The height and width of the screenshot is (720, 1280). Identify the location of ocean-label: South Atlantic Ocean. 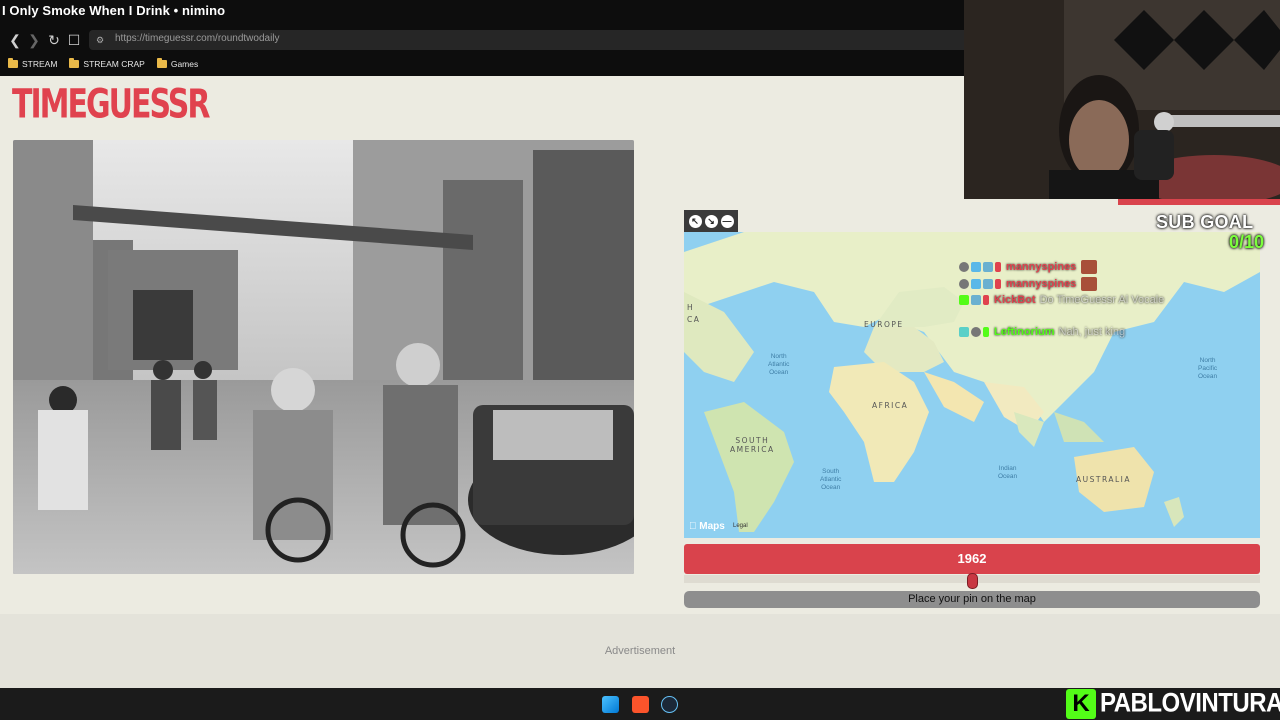
(831, 479).